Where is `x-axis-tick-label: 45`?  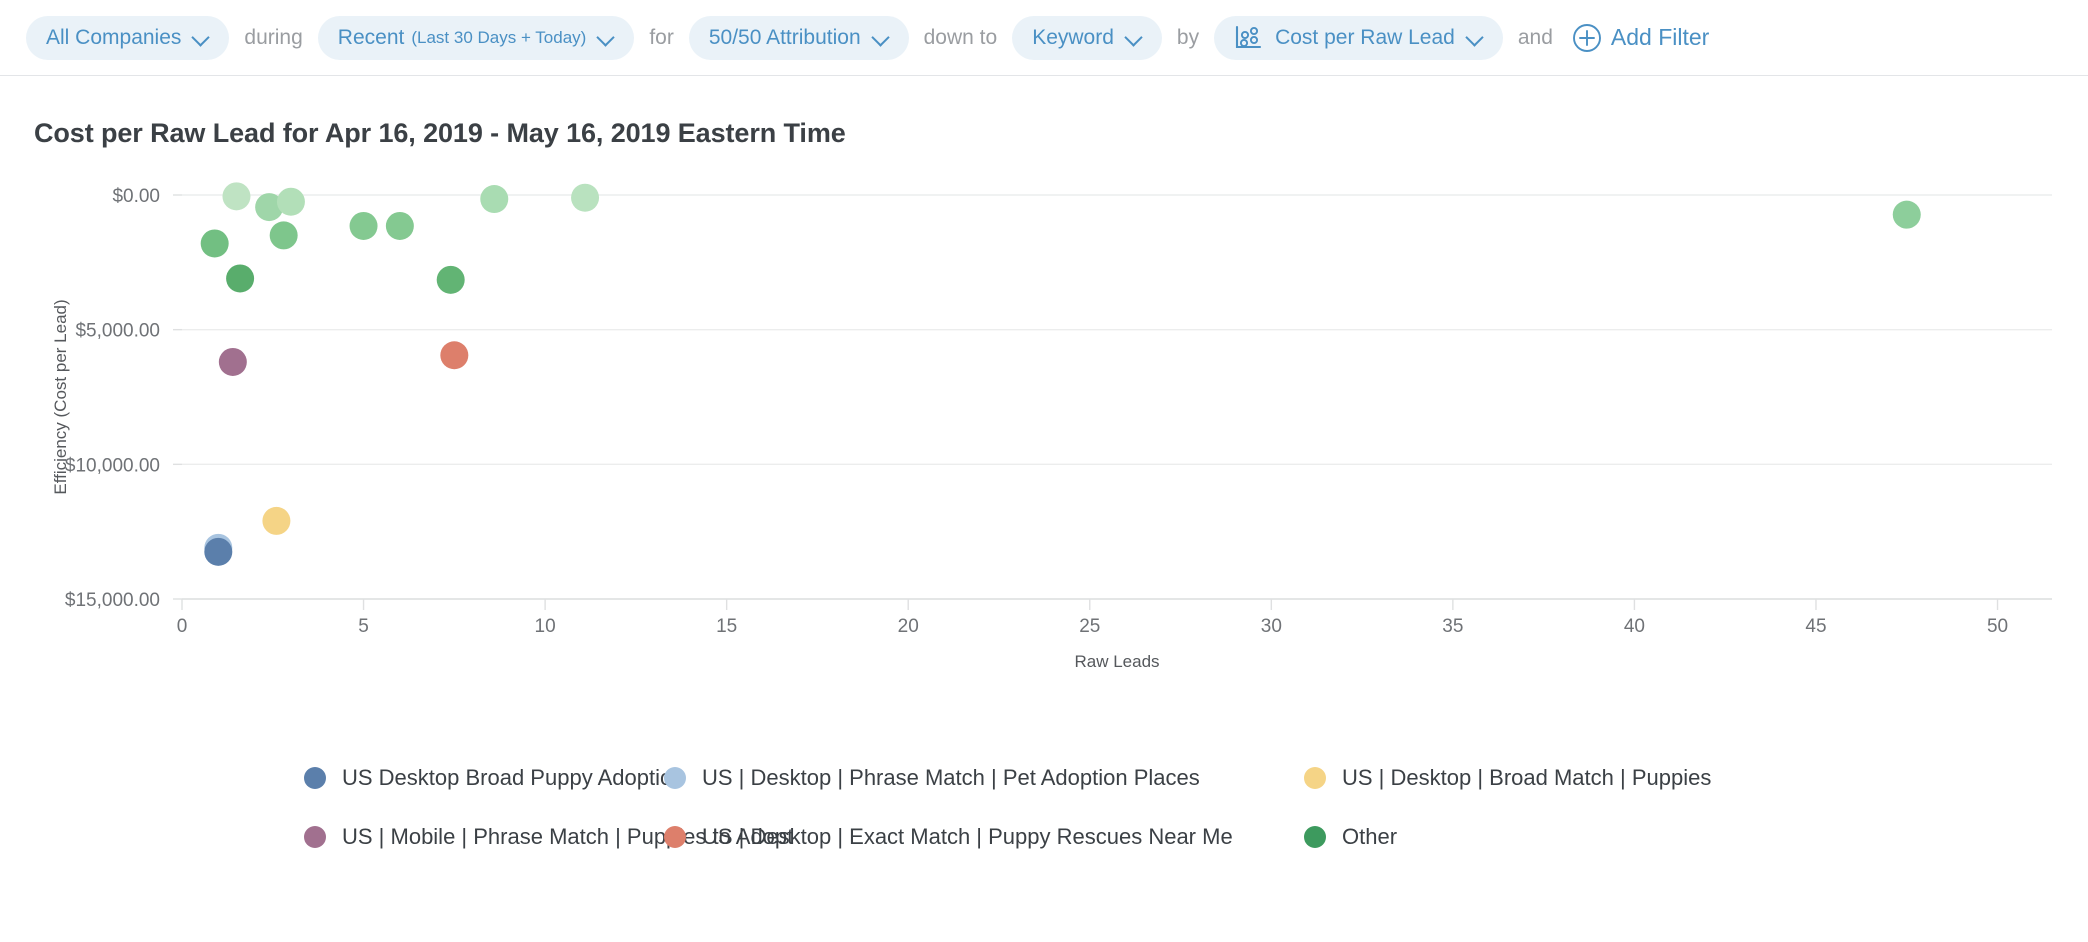 x-axis-tick-label: 45 is located at coordinates (1815, 626).